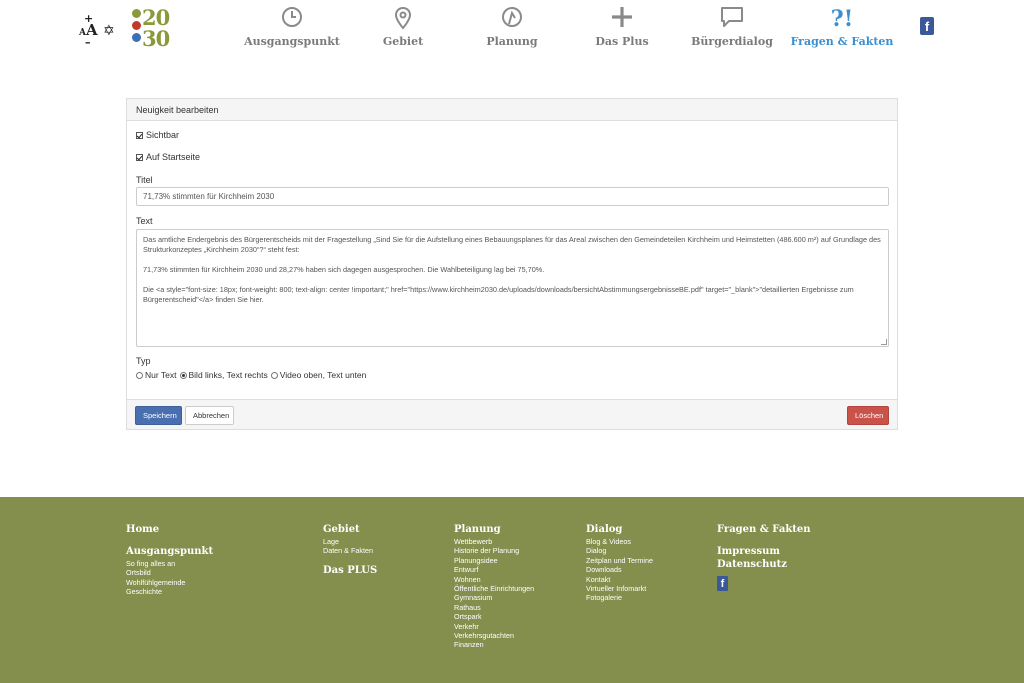 The width and height of the screenshot is (1024, 683). Describe the element at coordinates (494, 644) in the screenshot. I see `footer-link: Finanzen` at that location.